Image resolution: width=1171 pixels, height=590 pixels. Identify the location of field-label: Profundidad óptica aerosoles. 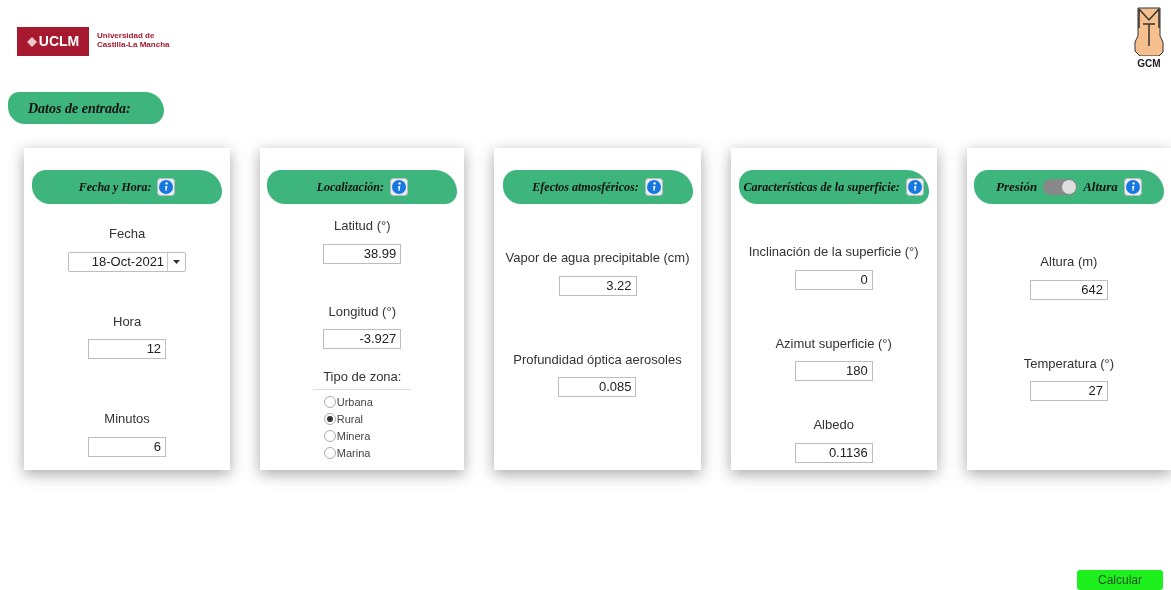
(597, 359).